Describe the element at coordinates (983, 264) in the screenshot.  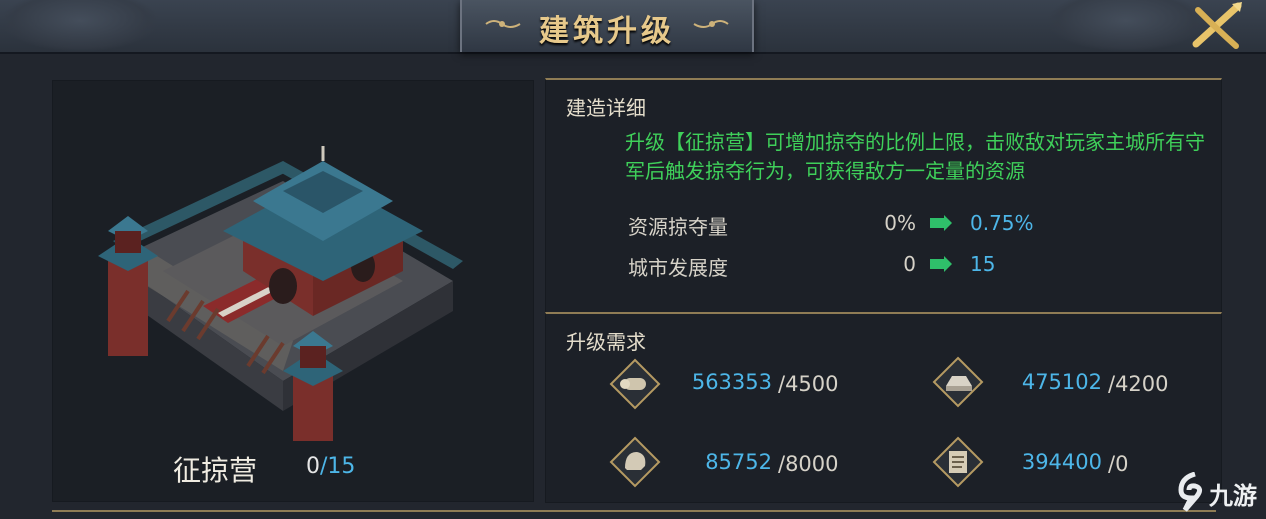
I see `stat-to-development: 15` at that location.